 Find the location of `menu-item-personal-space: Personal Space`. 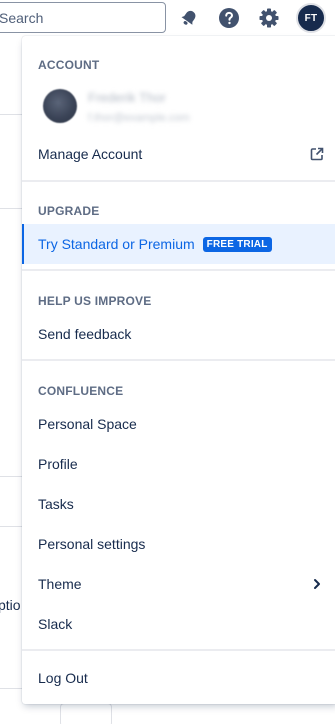

menu-item-personal-space: Personal Space is located at coordinates (178, 424).